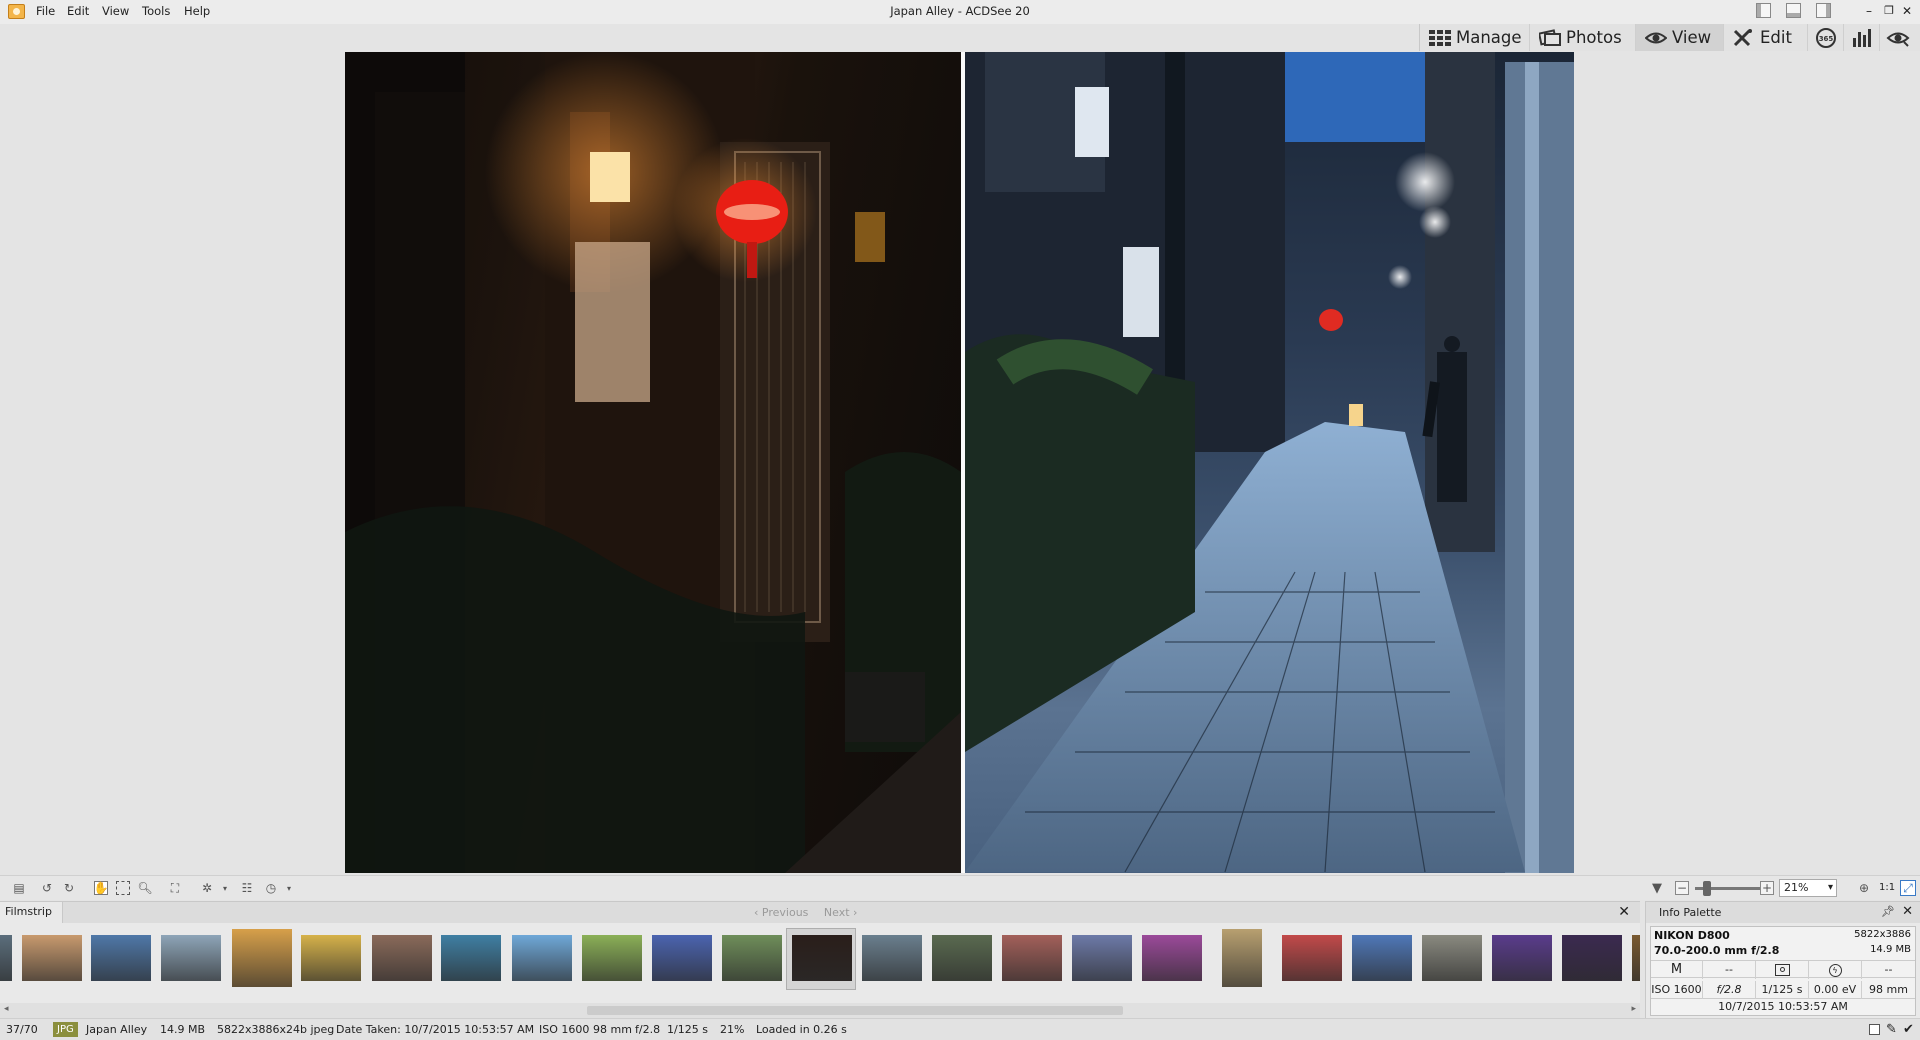 The height and width of the screenshot is (1040, 1920). Describe the element at coordinates (101, 888) in the screenshot. I see `hand-tool-icon: ✋` at that location.